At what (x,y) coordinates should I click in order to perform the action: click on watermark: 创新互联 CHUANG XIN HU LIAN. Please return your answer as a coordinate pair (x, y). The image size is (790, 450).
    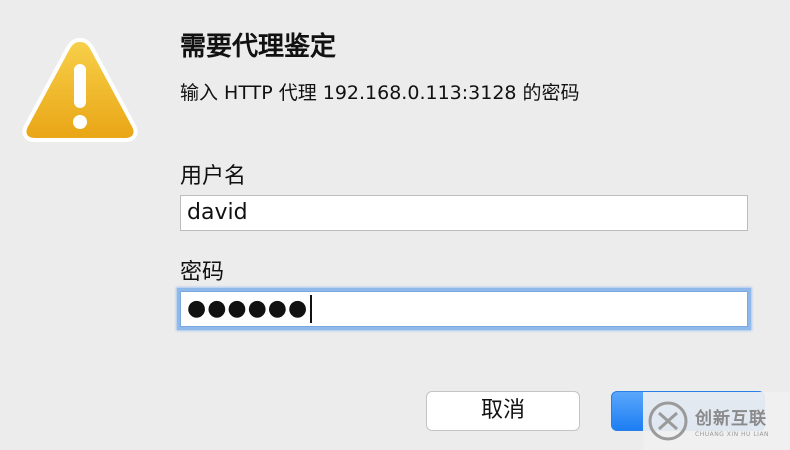
    Looking at the image, I should click on (716, 421).